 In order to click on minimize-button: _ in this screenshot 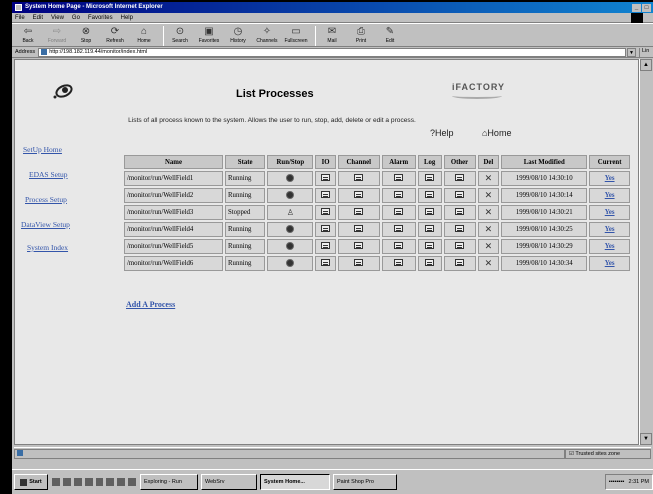, I will do `click(636, 7)`.